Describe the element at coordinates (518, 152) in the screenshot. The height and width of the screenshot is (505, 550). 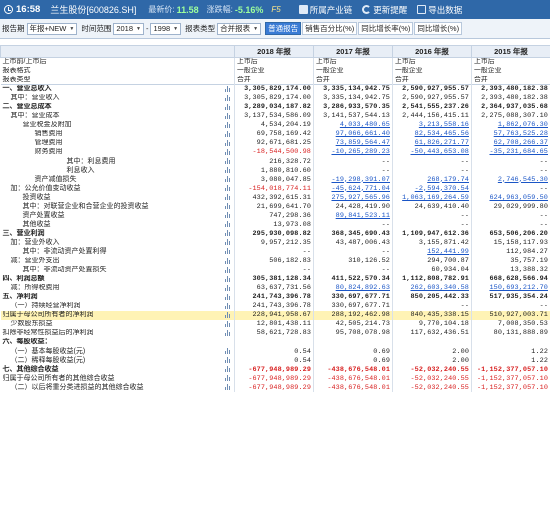
I see `cell-value: -35,231,684.65` at that location.